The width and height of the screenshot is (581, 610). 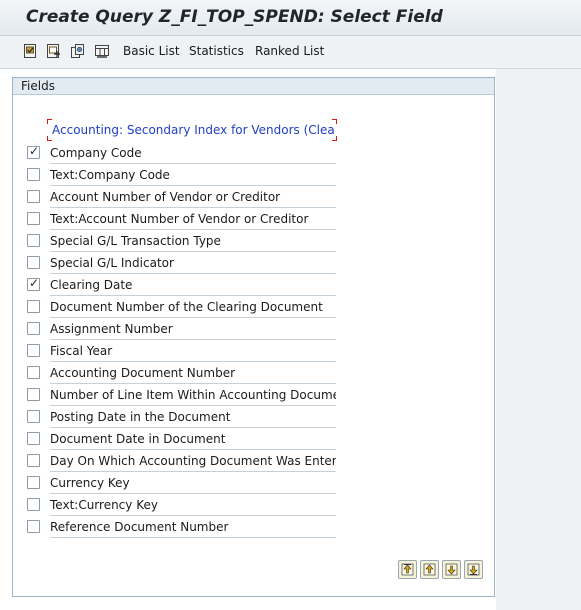 What do you see at coordinates (193, 419) in the screenshot?
I see `field-label: Posting Date in the Document` at bounding box center [193, 419].